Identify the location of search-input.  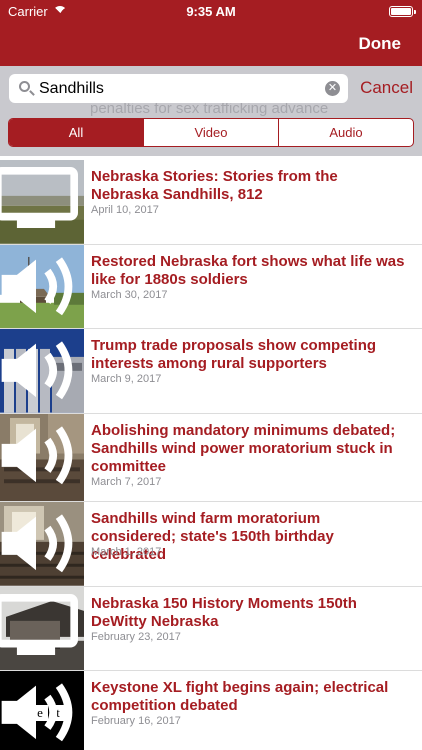
(179, 88).